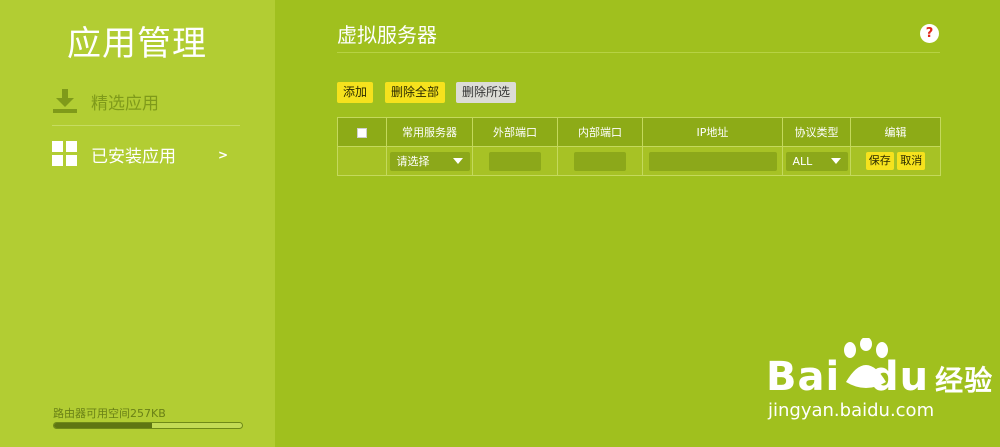  I want to click on column-header: 编辑, so click(895, 132).